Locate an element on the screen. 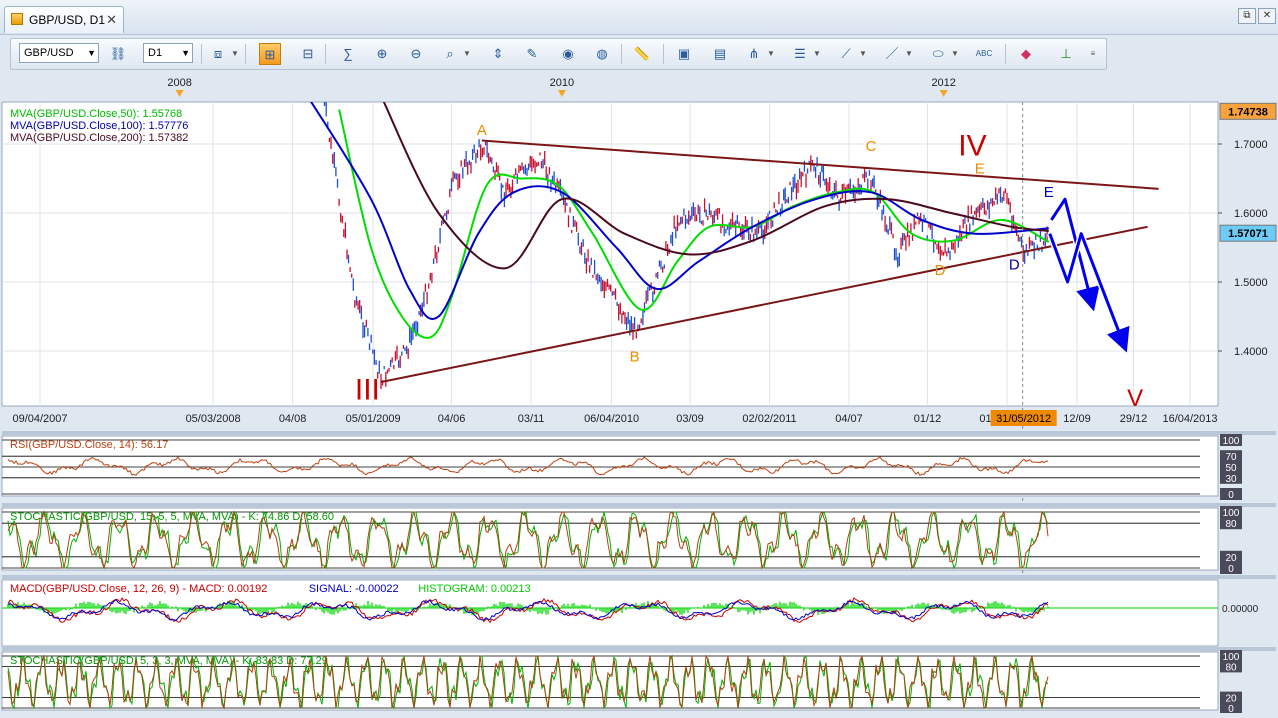  restore-window-icon: ⧉ is located at coordinates (1247, 16).